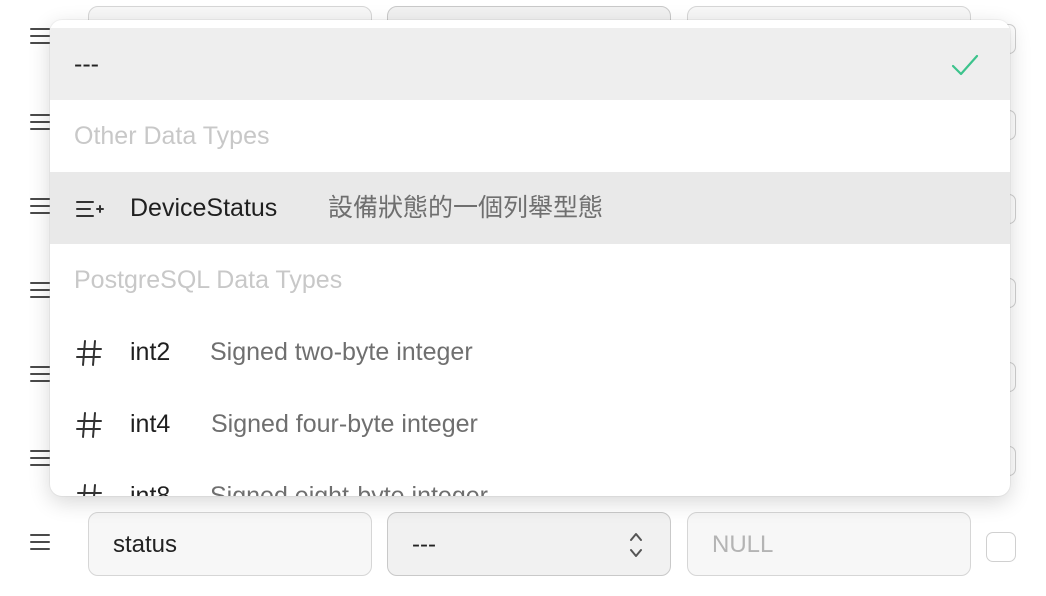  Describe the element at coordinates (965, 65) in the screenshot. I see `checkmark-icon` at that location.